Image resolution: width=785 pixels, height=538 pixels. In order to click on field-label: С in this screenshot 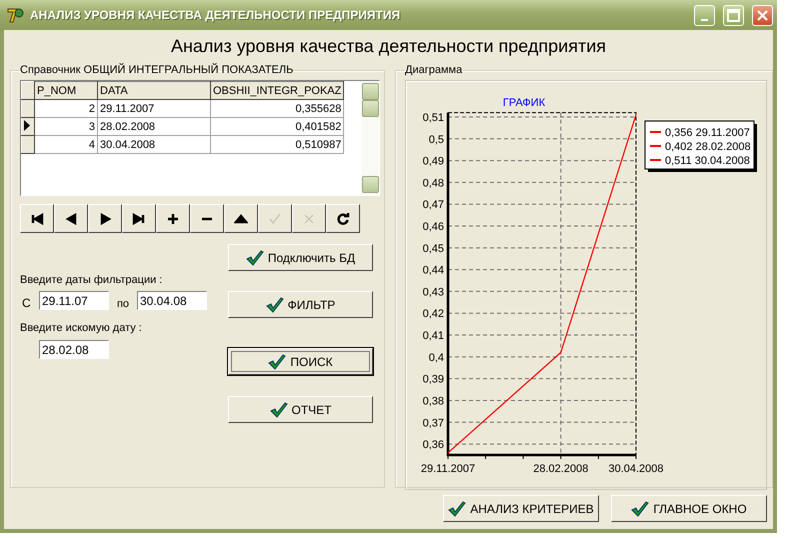, I will do `click(26, 303)`.